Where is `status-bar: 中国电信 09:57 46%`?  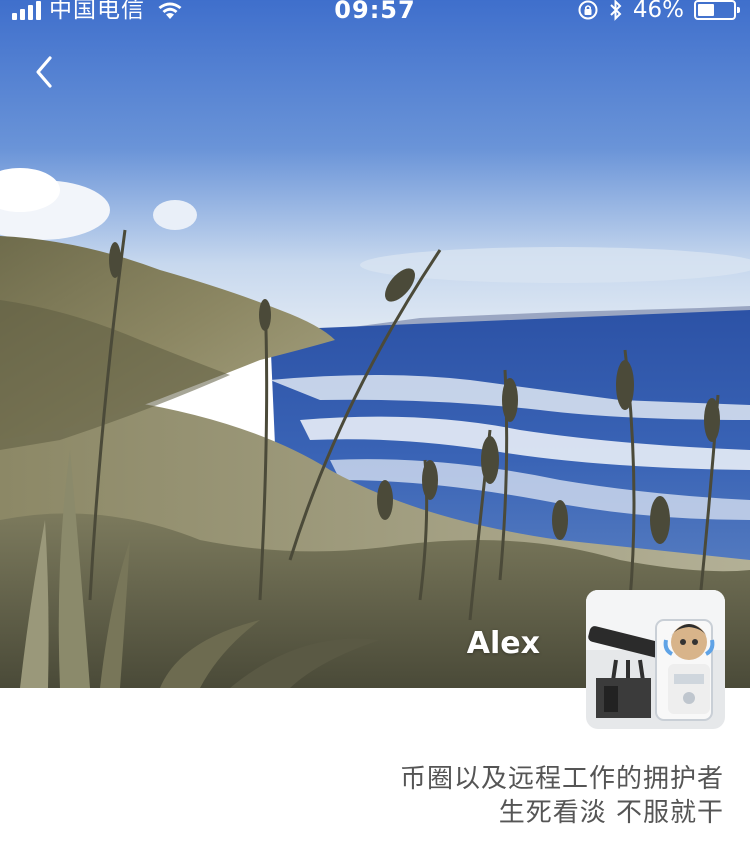
status-bar: 中国电信 09:57 46% is located at coordinates (375, 12).